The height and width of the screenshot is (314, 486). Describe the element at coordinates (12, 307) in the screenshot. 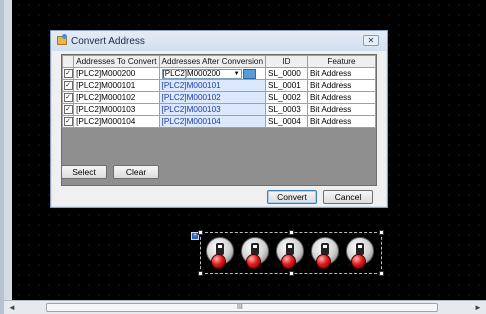

I see `scroll-left-icon: ◄` at that location.